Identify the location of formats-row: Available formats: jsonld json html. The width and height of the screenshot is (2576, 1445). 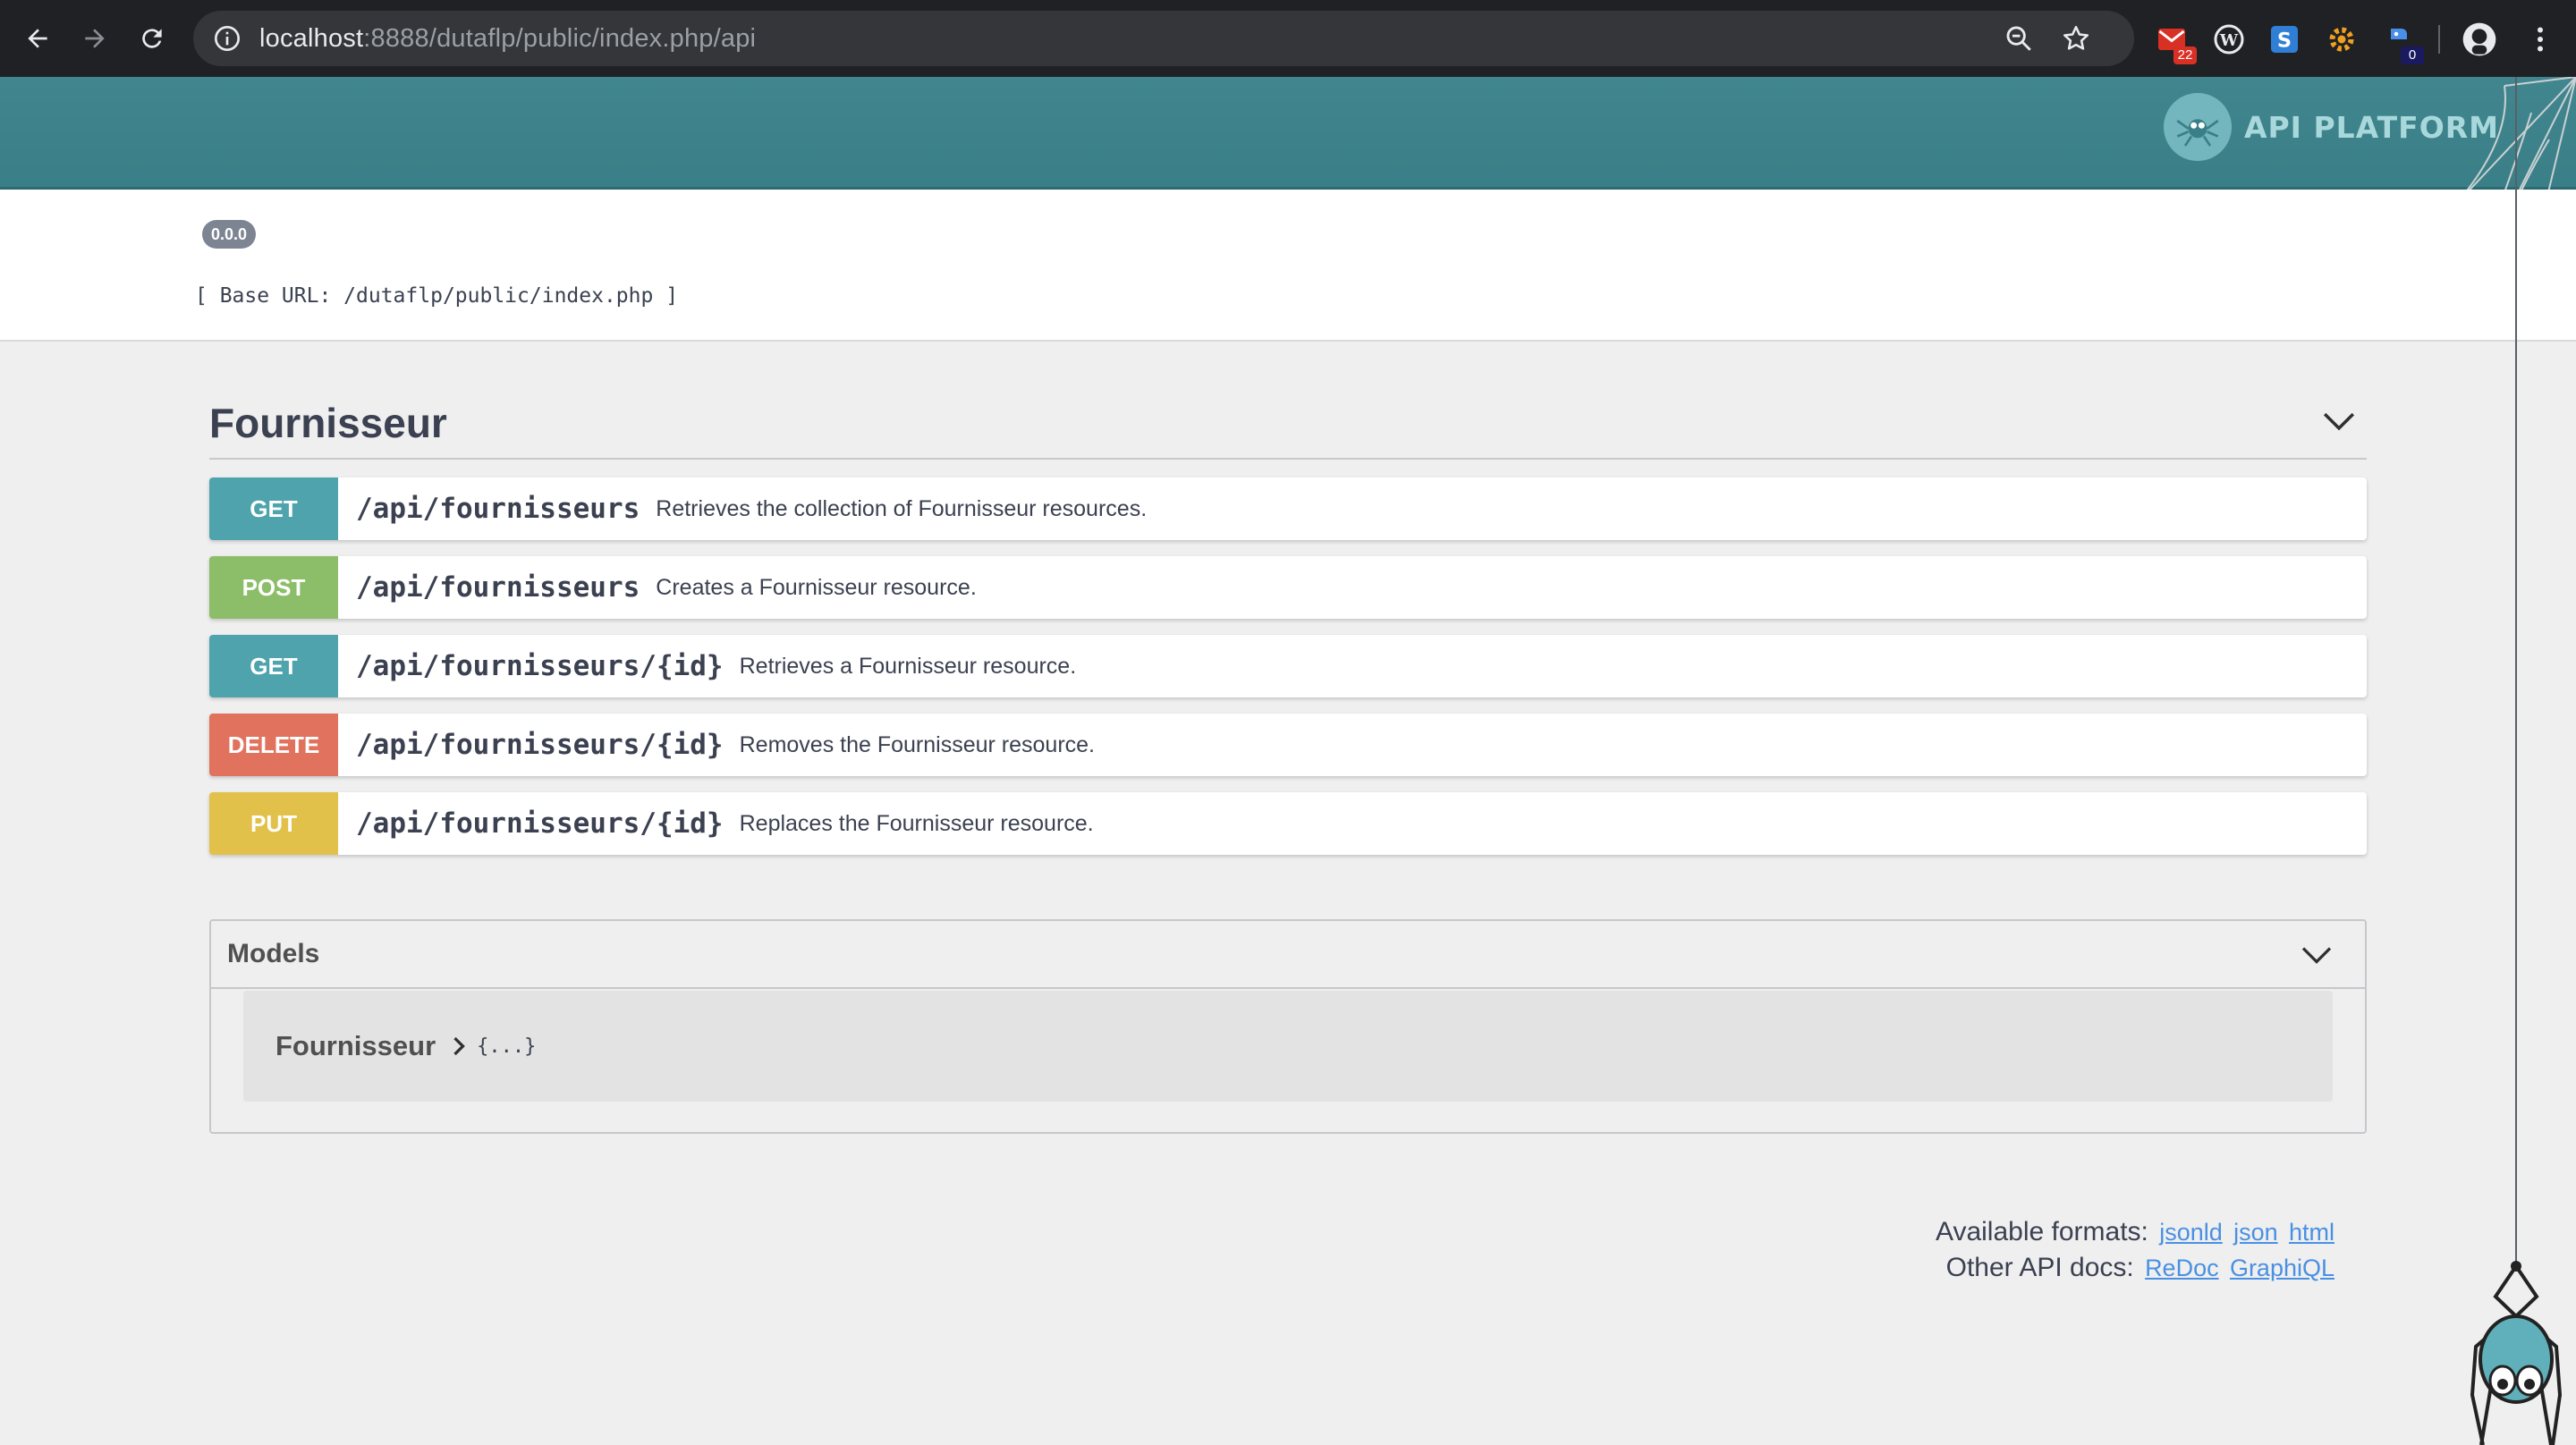
(2135, 1232).